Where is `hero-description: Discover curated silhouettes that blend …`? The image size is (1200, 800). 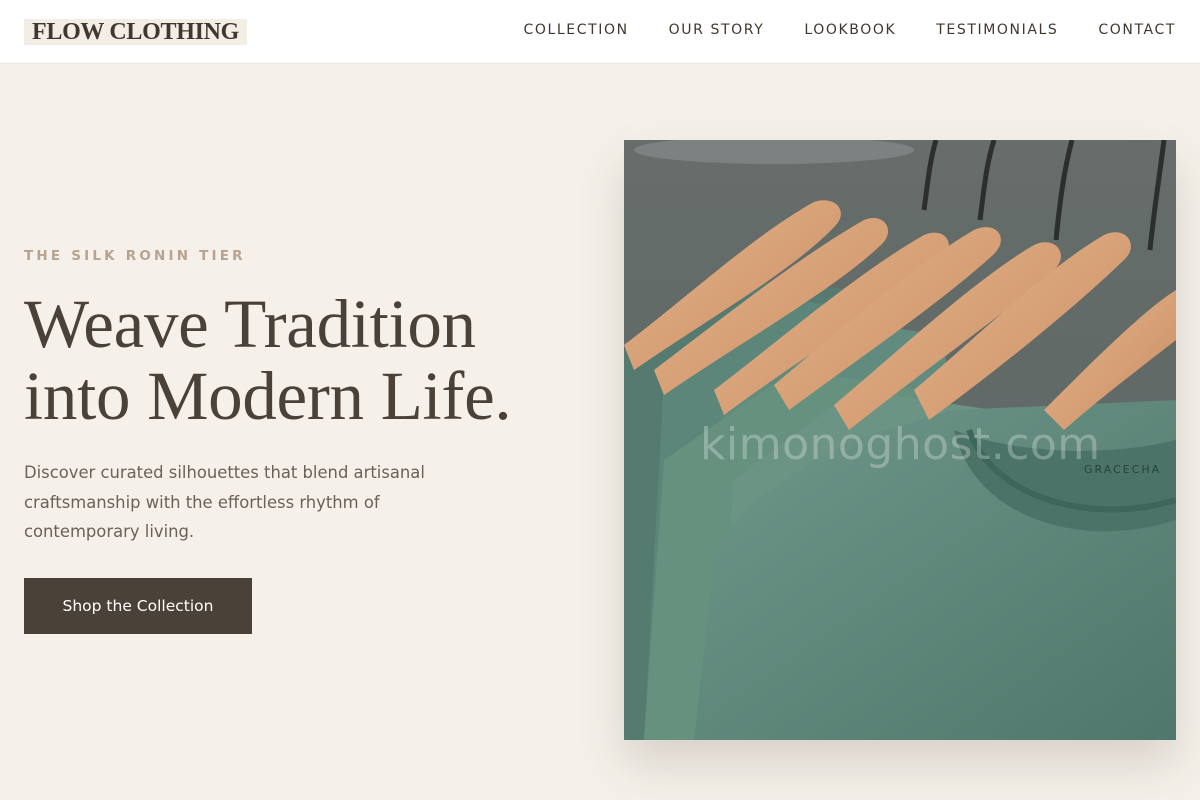 hero-description: Discover curated silhouettes that blend … is located at coordinates (224, 502).